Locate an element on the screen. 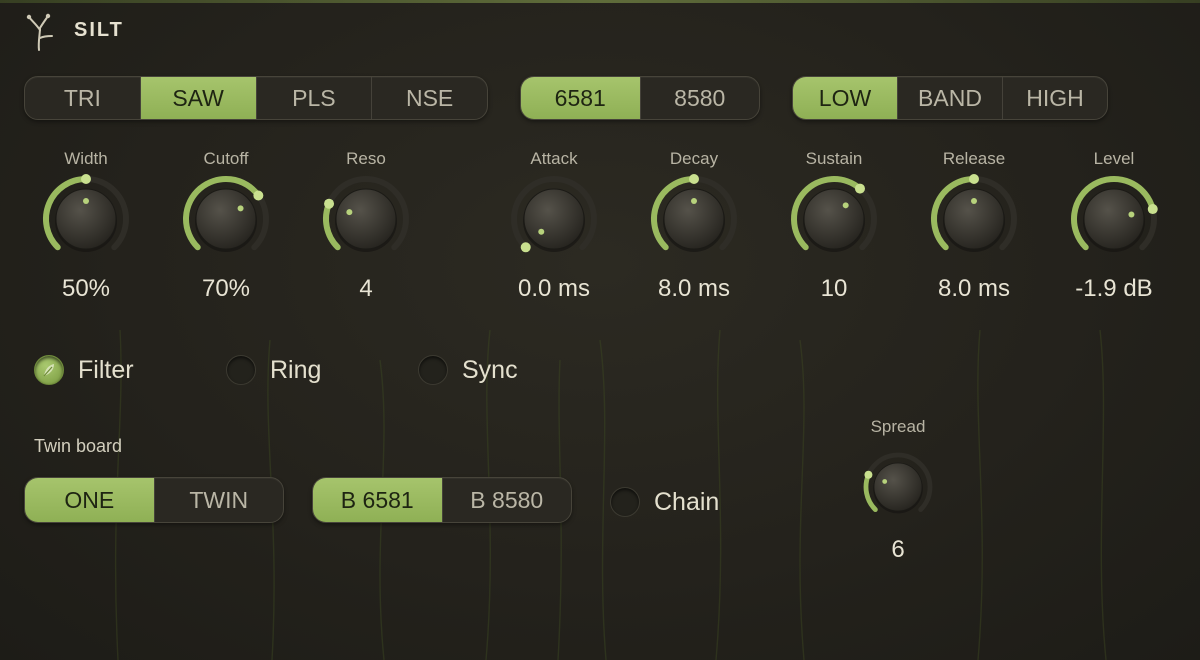 The width and height of the screenshot is (1200, 660). width-dial is located at coordinates (86, 219).